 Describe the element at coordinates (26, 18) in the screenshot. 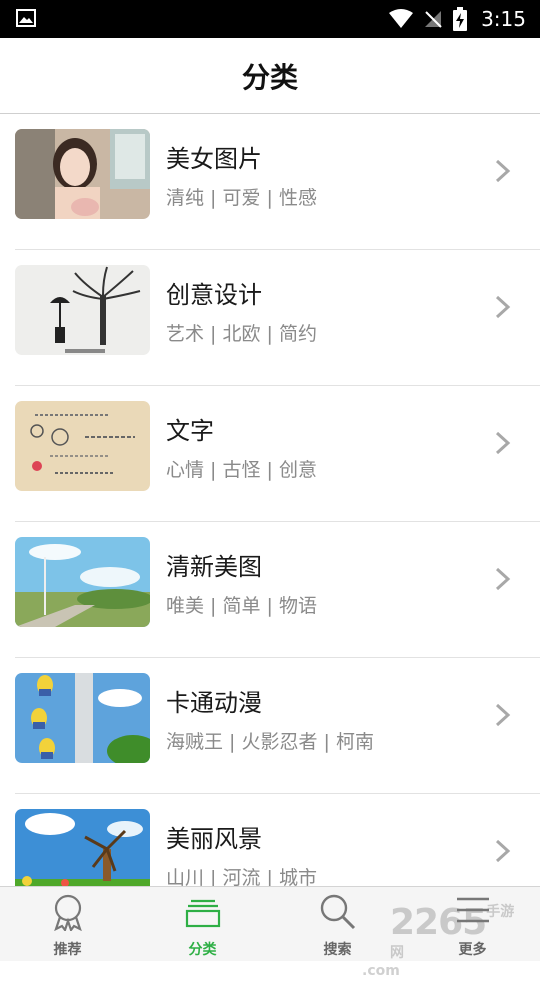

I see `gallery-notification-icon` at that location.